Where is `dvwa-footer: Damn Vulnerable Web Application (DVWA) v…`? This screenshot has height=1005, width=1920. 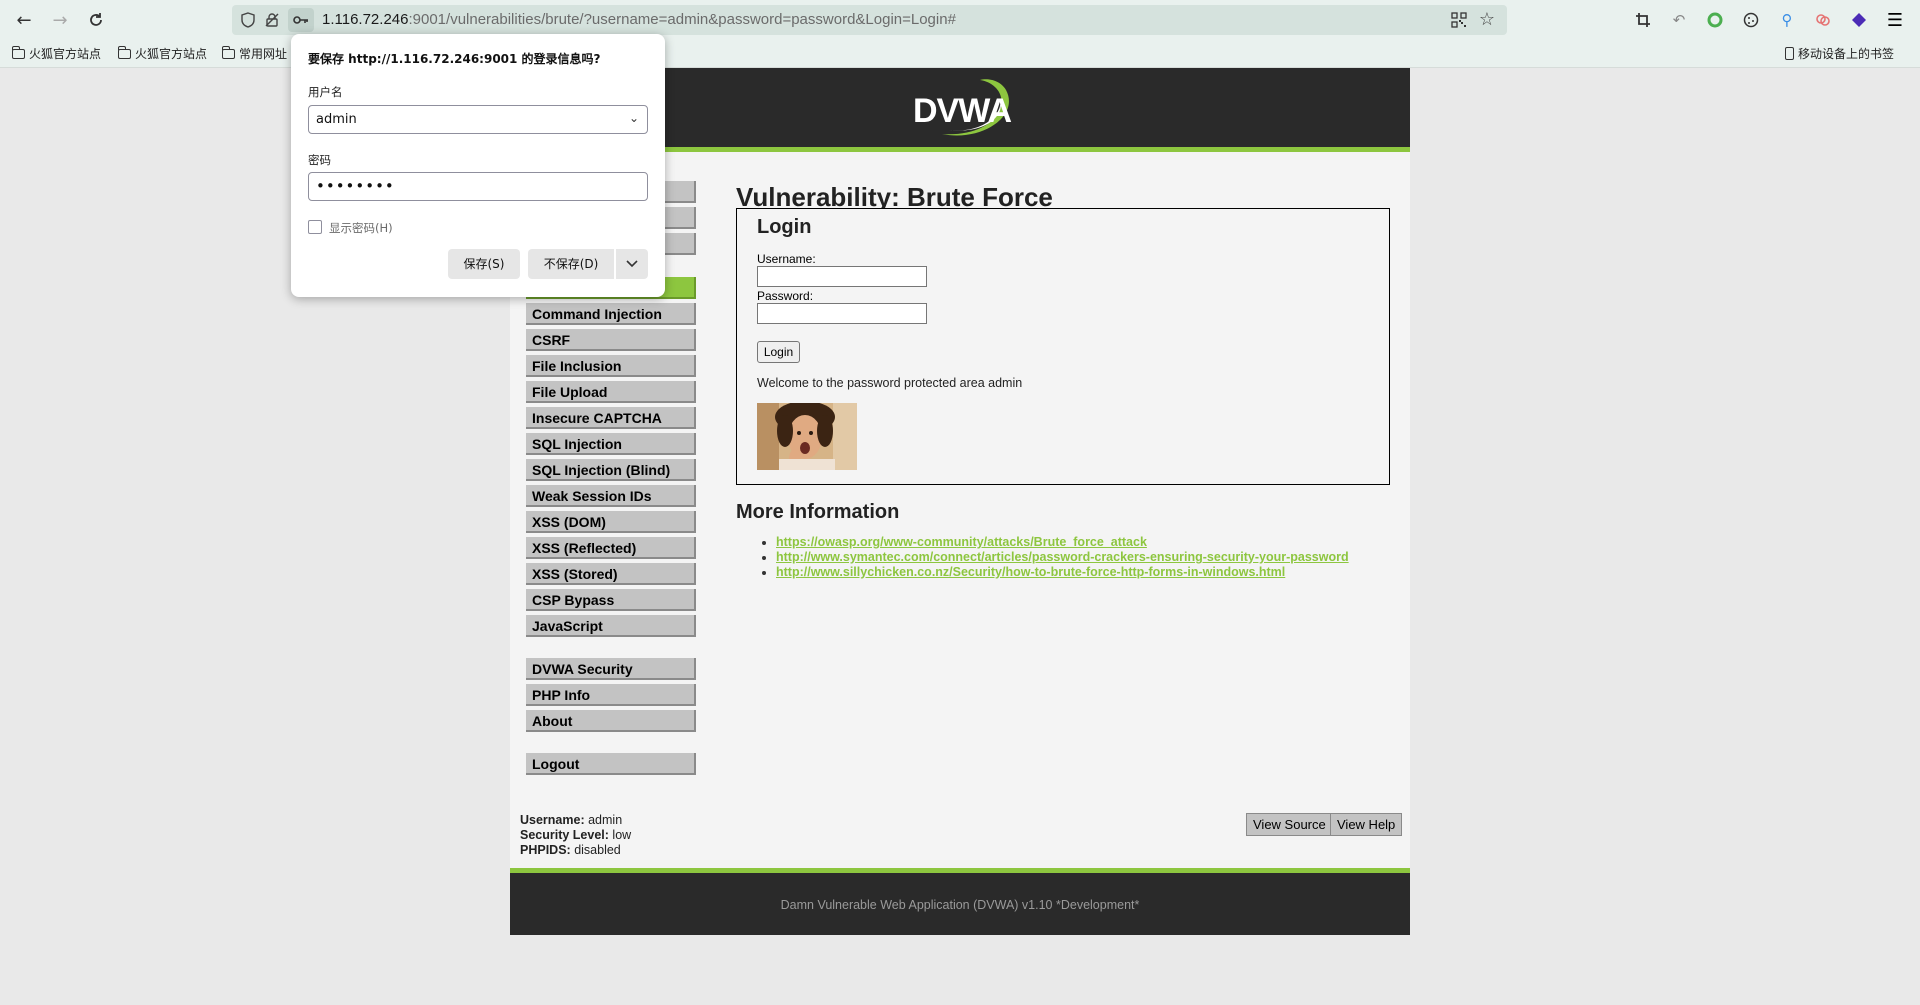
dvwa-footer: Damn Vulnerable Web Application (DVWA) v… is located at coordinates (960, 901).